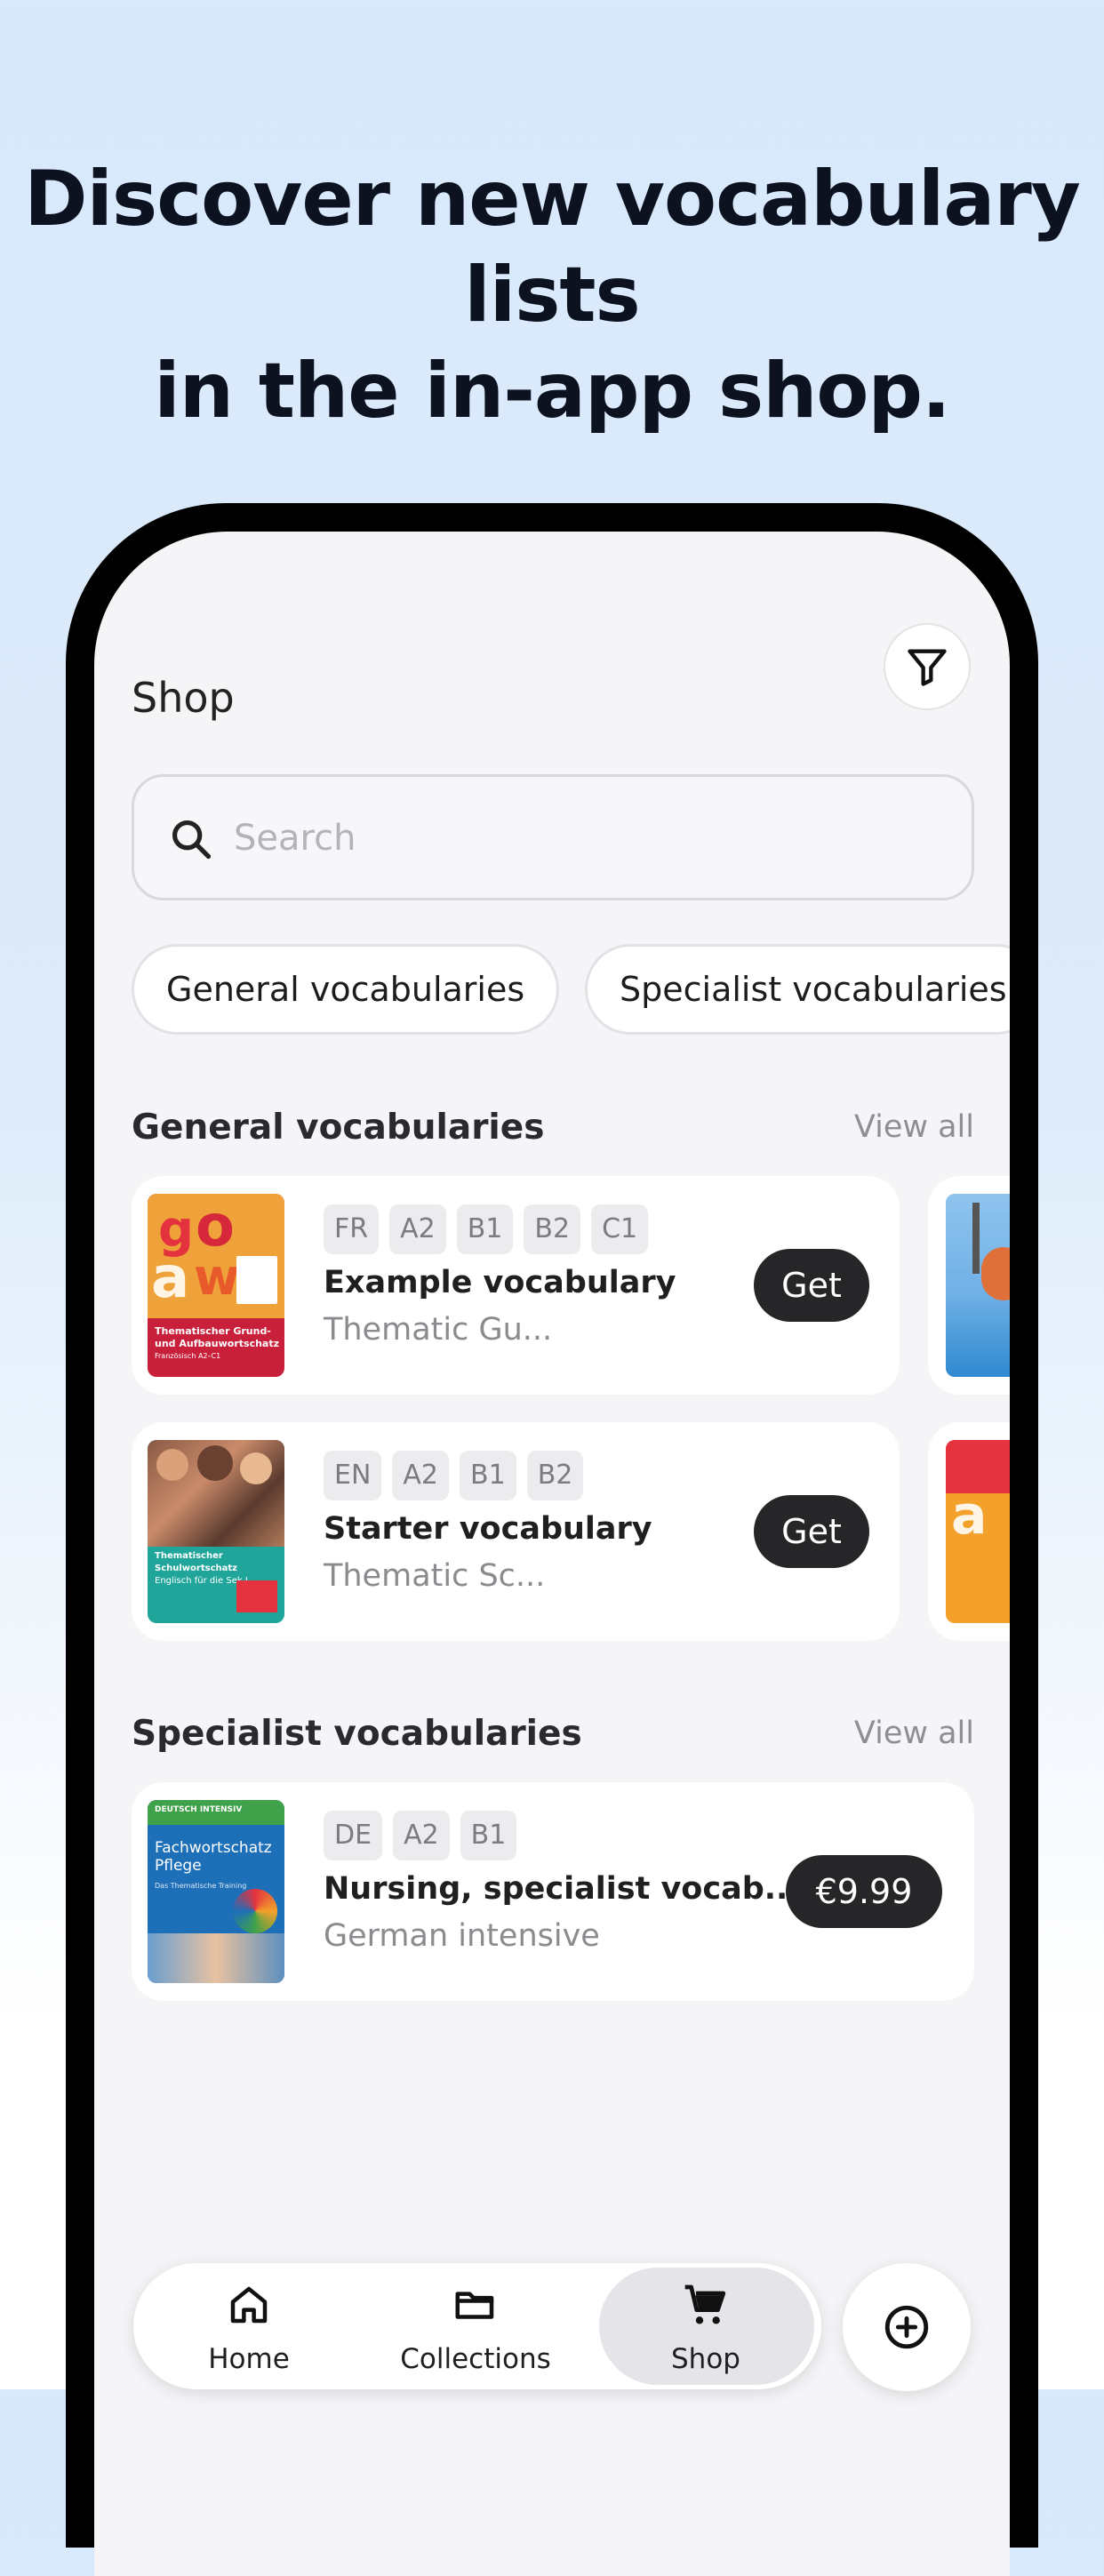 The image size is (1104, 2576). I want to click on cover-line: Fachwortschatz, so click(213, 1848).